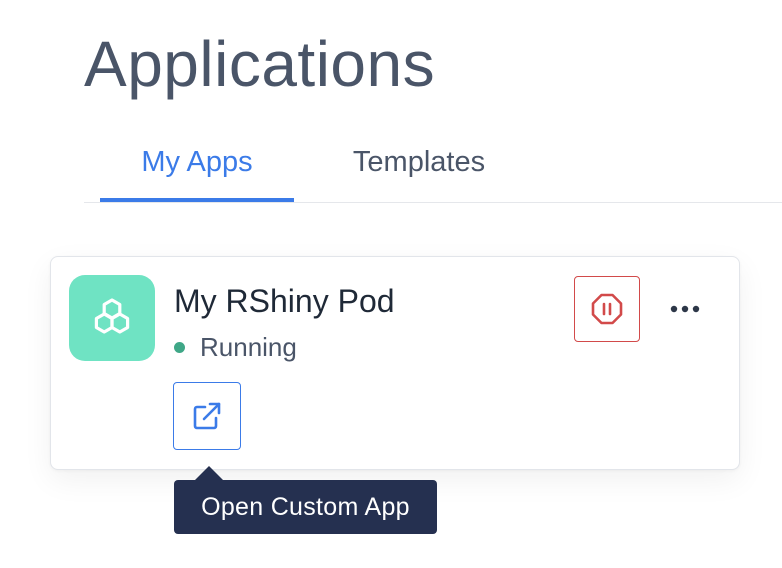 The width and height of the screenshot is (782, 568). What do you see at coordinates (248, 346) in the screenshot?
I see `status-text: Running` at bounding box center [248, 346].